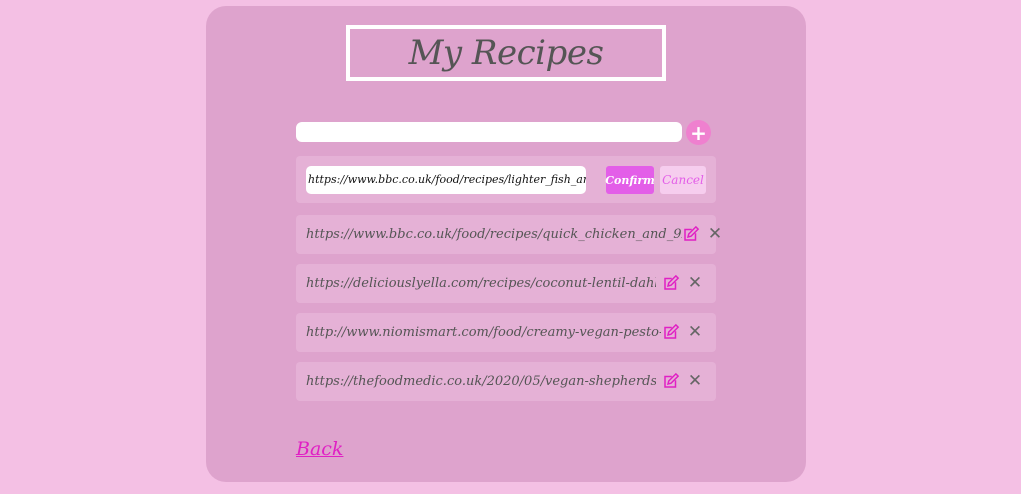  I want to click on confirm-button: Confirm, so click(630, 180).